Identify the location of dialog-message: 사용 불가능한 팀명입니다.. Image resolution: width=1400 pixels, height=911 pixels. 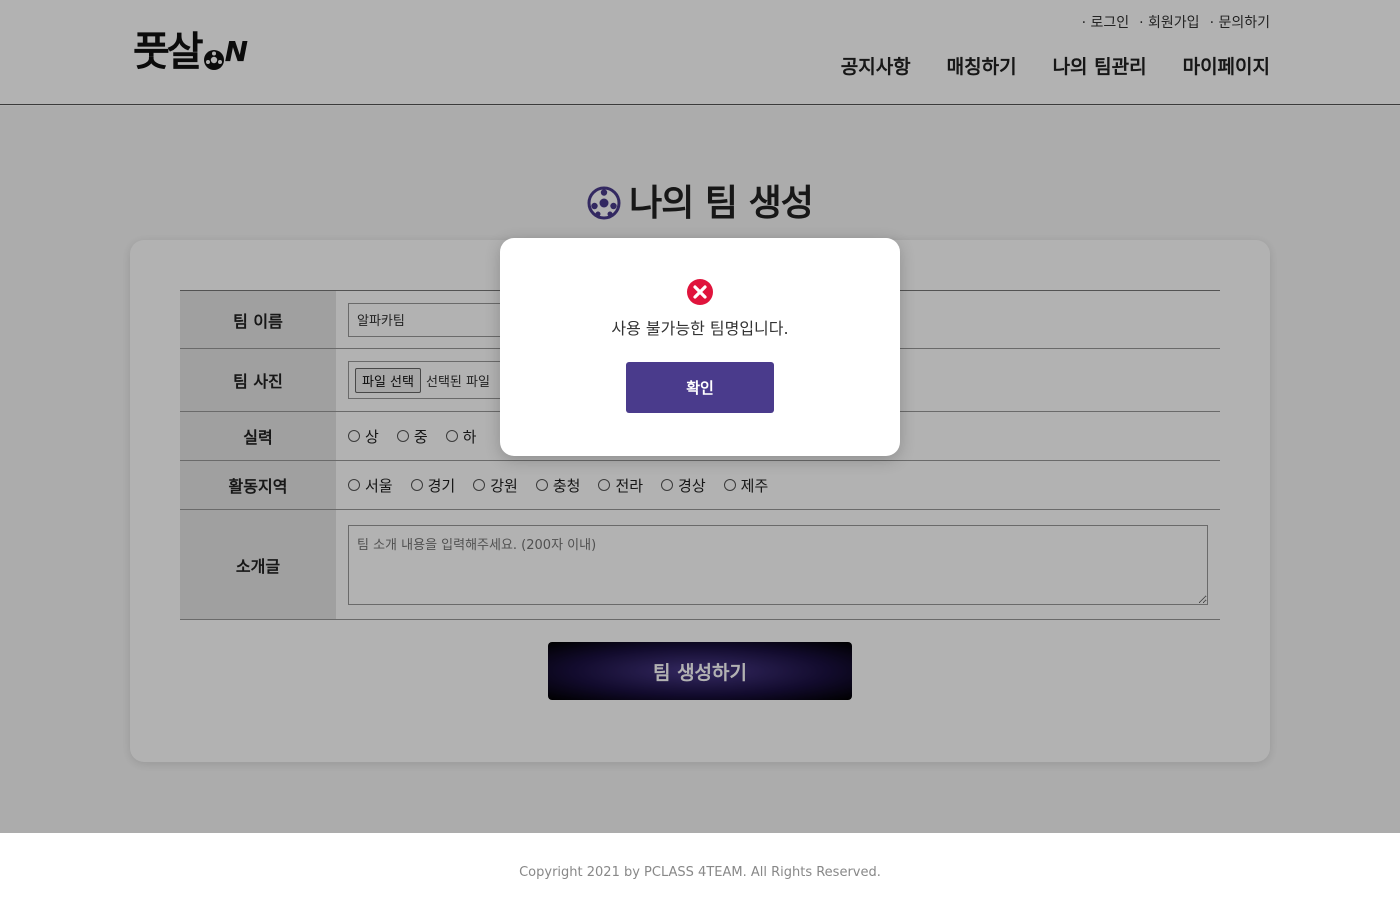
(700, 328).